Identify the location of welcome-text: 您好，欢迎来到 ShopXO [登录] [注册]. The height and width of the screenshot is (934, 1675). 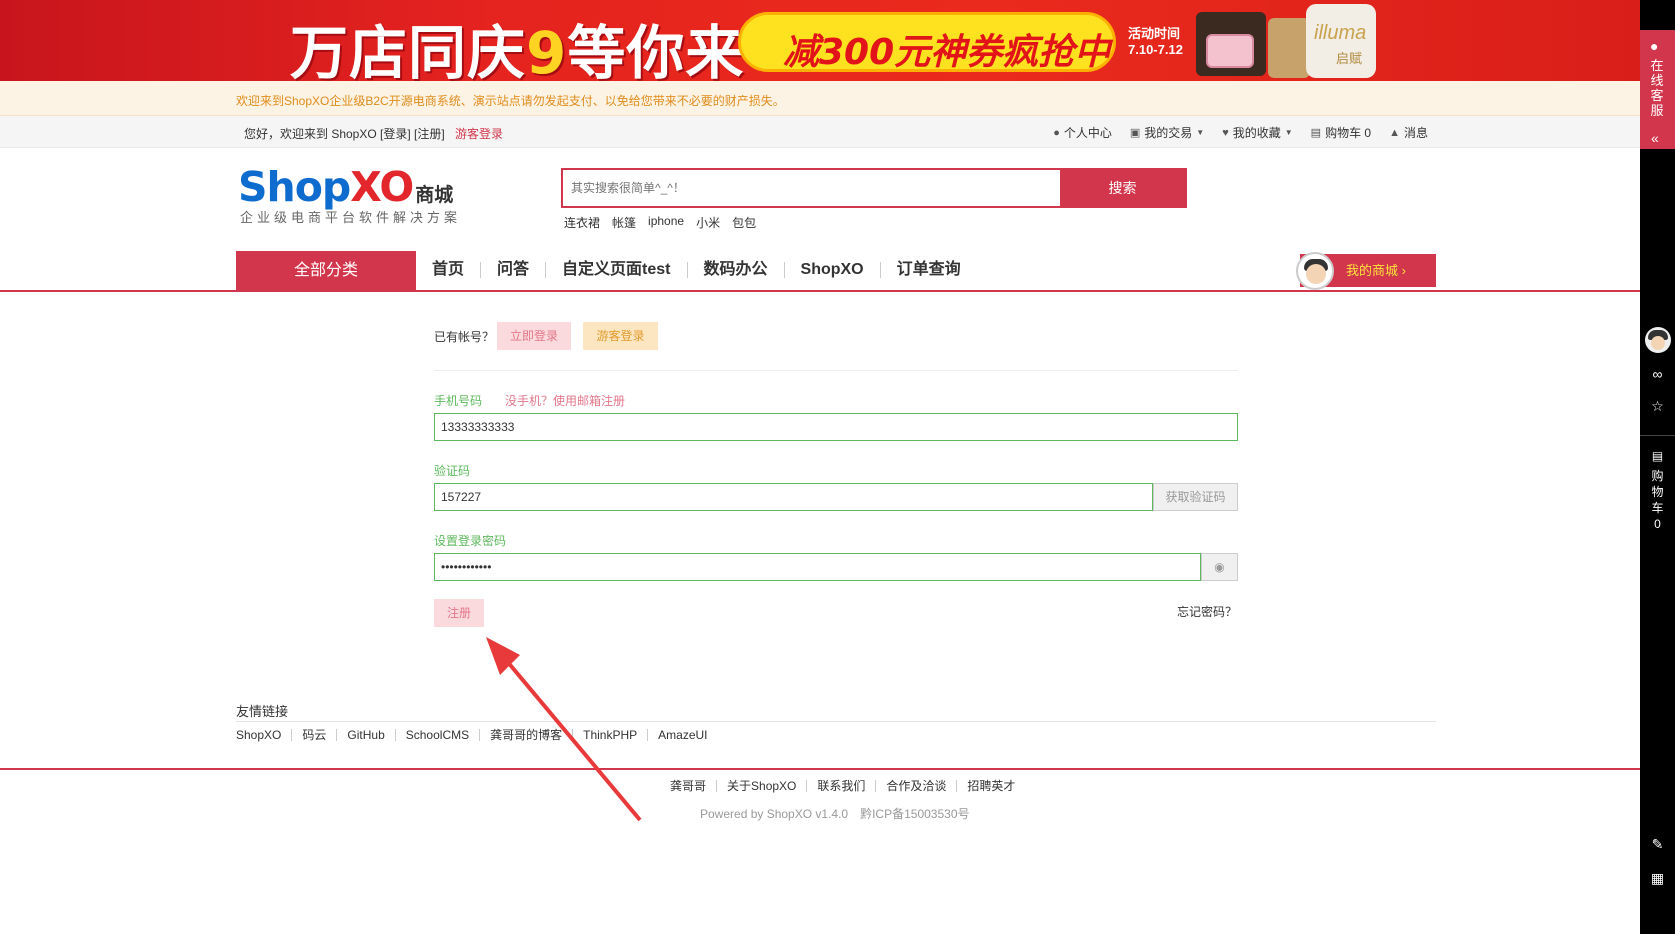
(344, 133).